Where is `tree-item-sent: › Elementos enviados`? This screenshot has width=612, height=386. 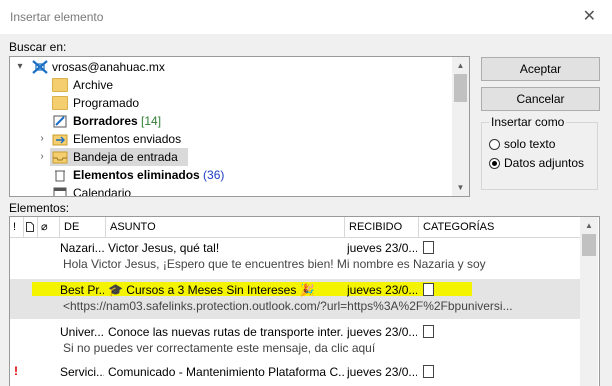
tree-item-sent: › Elementos enviados is located at coordinates (230, 139).